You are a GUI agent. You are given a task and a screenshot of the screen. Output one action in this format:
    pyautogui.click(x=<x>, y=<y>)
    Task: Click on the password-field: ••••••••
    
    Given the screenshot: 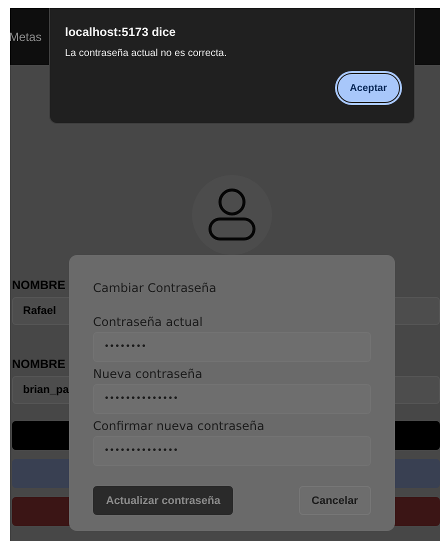 What is the action you would take?
    pyautogui.click(x=232, y=347)
    